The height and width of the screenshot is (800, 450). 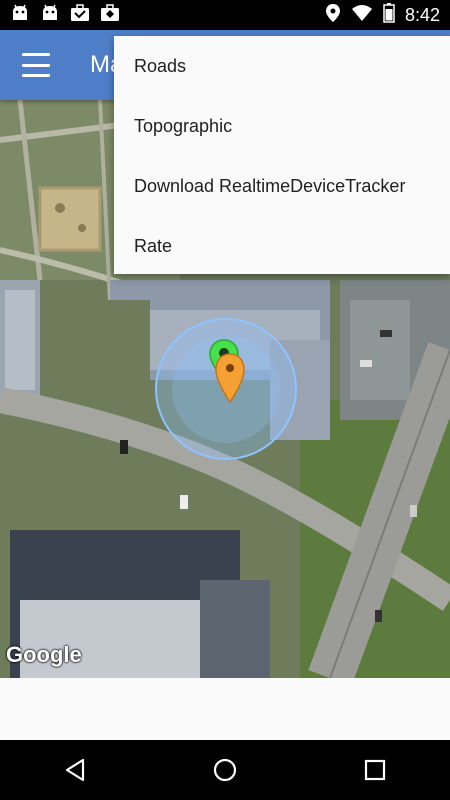 What do you see at coordinates (225, 709) in the screenshot?
I see `bottom-panel` at bounding box center [225, 709].